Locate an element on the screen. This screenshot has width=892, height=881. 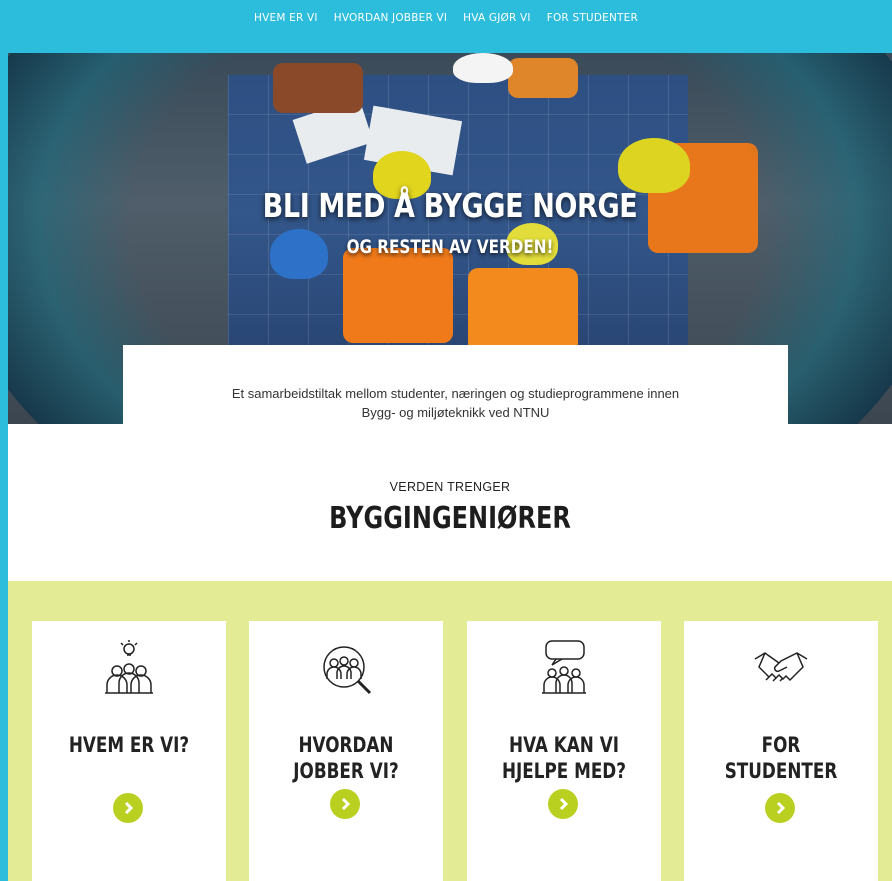
card-hvem-er-vi: HVEM ER VI? is located at coordinates (129, 751).